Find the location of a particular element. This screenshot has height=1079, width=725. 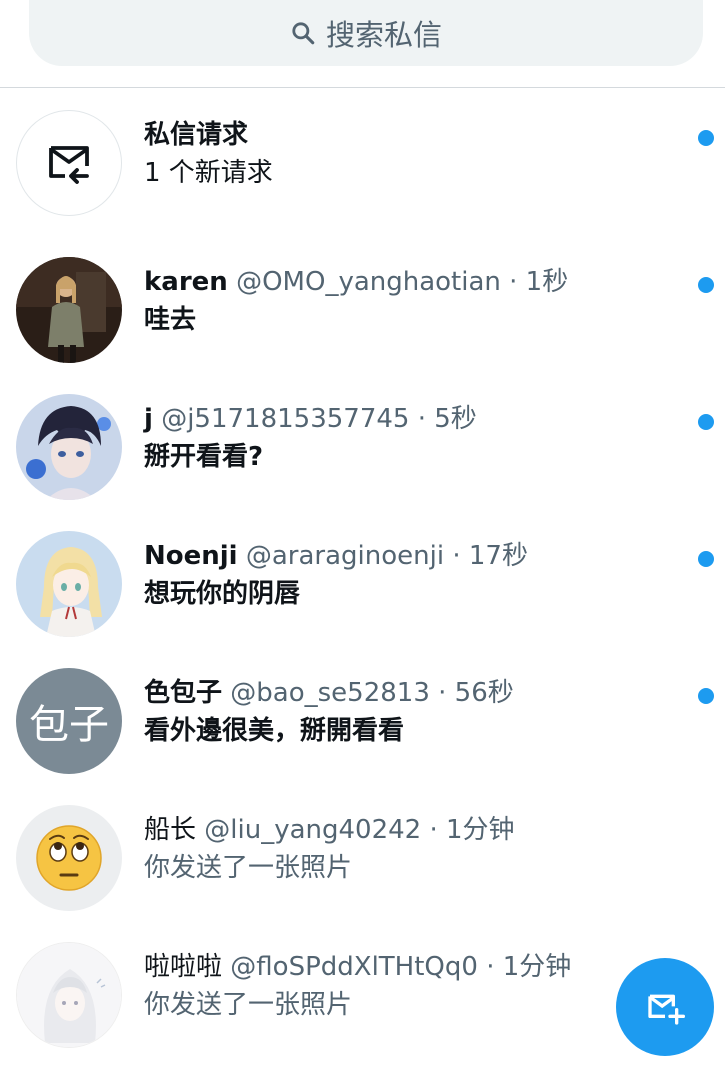

conversation-preview: 掰开看看? is located at coordinates (204, 457).